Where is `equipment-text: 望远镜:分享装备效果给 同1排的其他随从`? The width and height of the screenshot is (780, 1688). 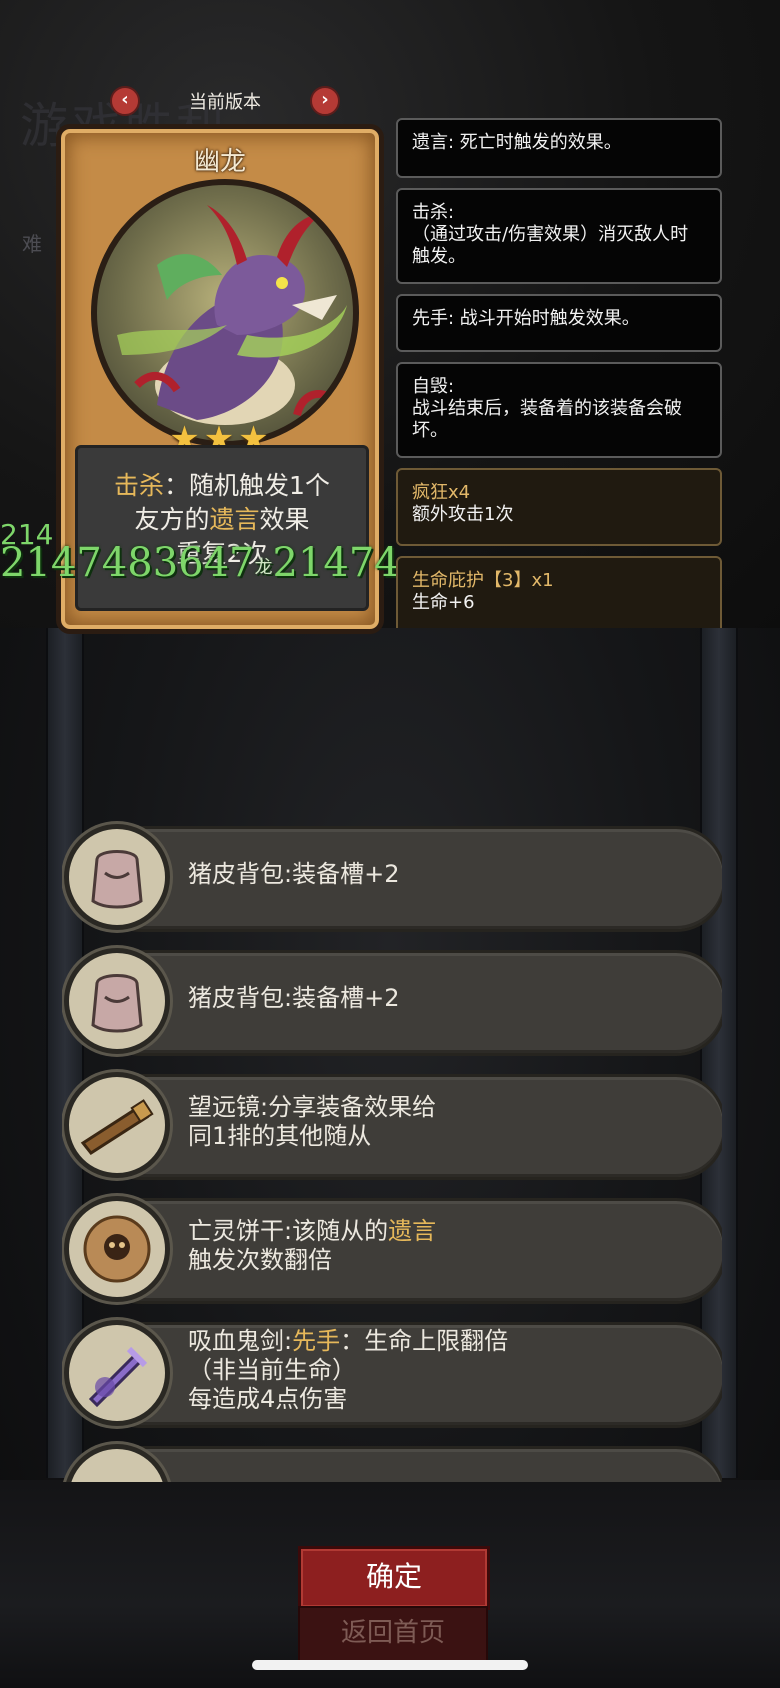
equipment-text: 望远镜:分享装备效果给 同1排的其他随从 is located at coordinates (438, 1122).